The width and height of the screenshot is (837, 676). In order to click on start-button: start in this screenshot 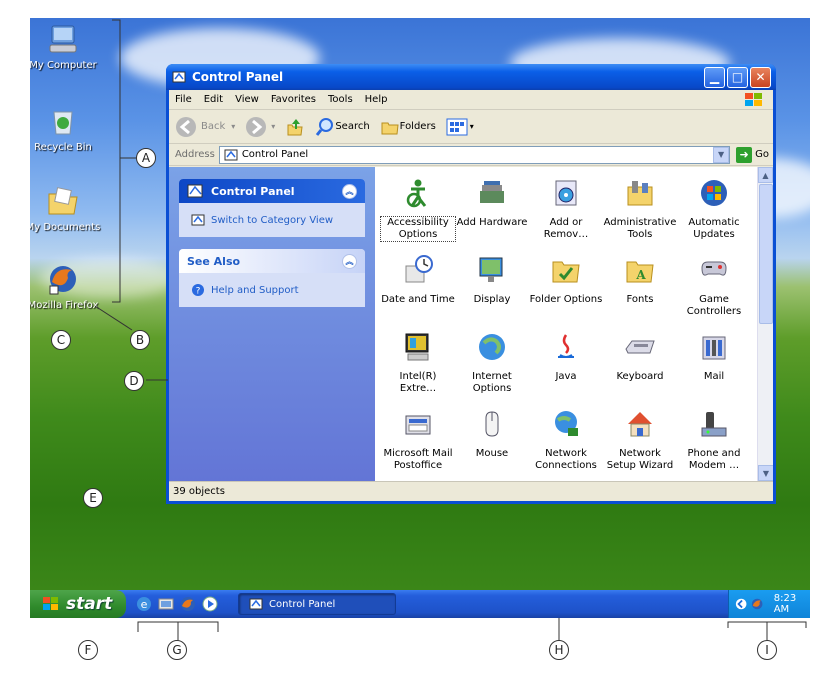, I will do `click(78, 604)`.